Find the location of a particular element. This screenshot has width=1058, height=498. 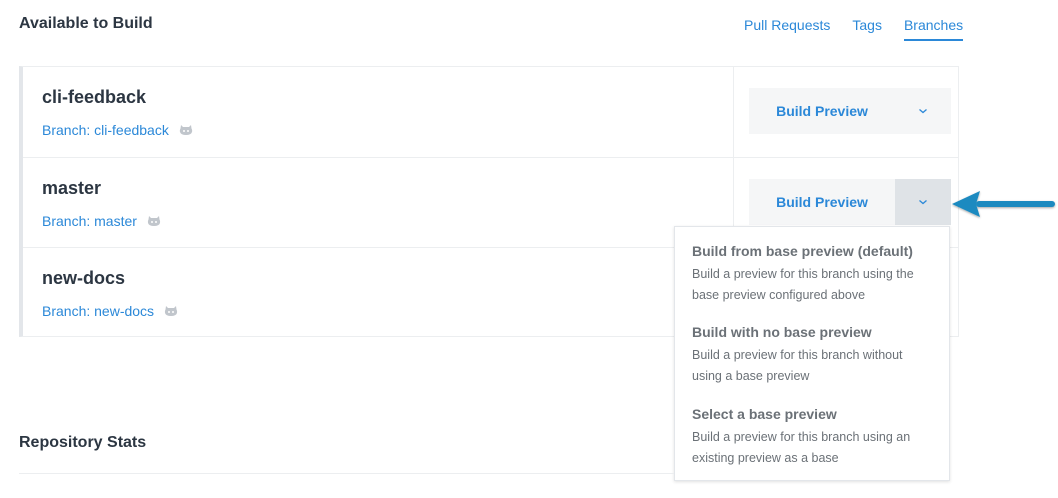

branch-link: Branch: master is located at coordinates (89, 221).